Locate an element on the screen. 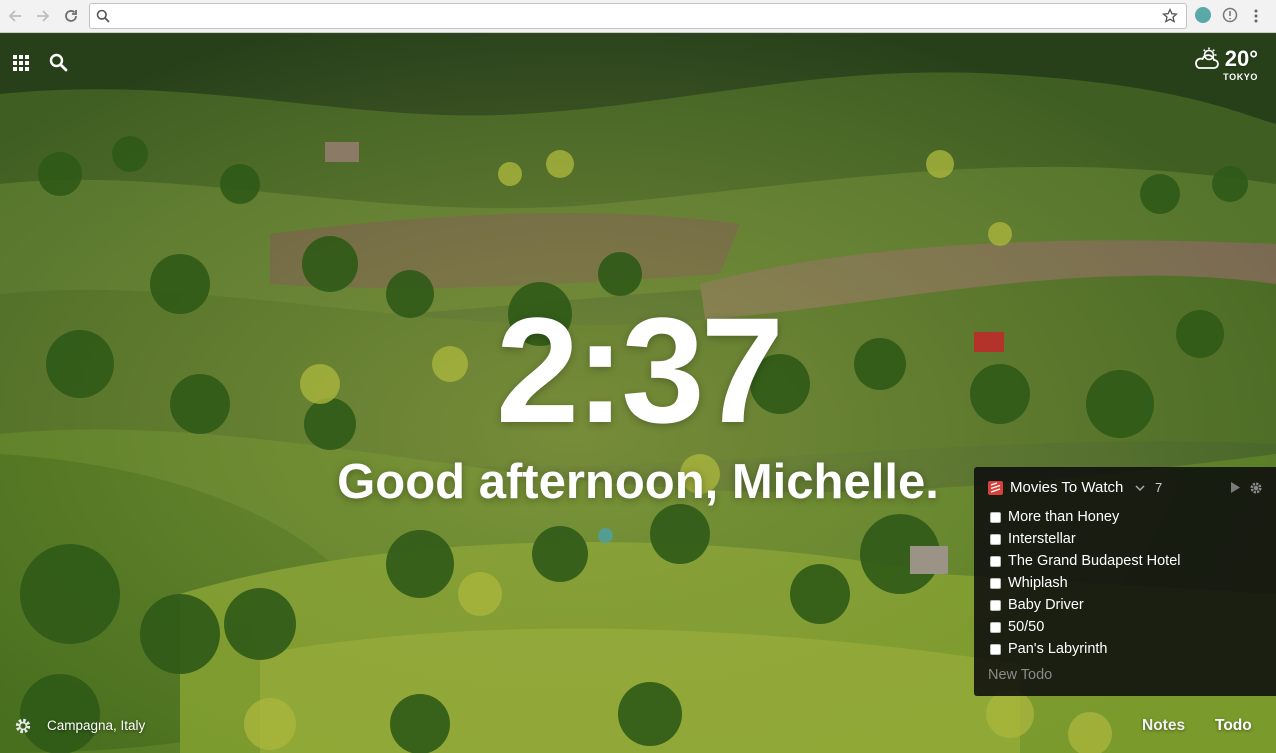 The width and height of the screenshot is (1276, 753). todo-item: Whiplash is located at coordinates (1130, 583).